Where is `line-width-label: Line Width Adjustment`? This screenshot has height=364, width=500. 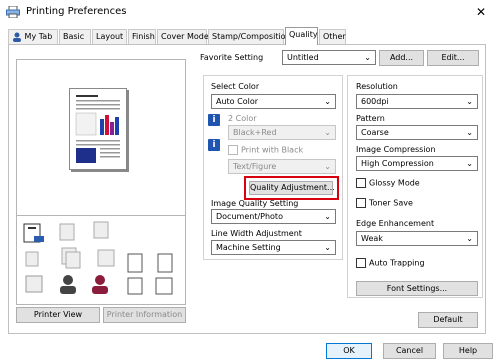
line-width-label: Line Width Adjustment is located at coordinates (256, 233).